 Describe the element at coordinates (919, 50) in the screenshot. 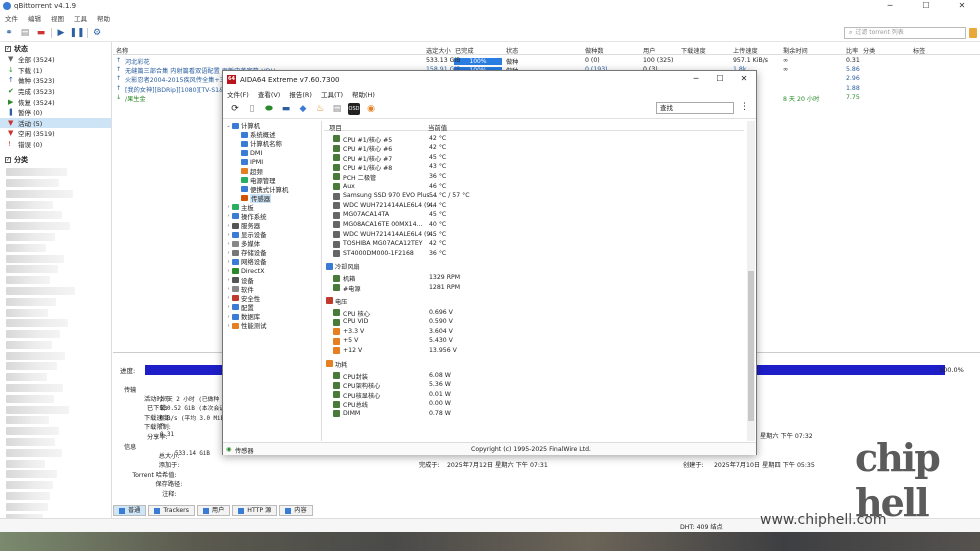

I see `col-tags: 标签` at that location.